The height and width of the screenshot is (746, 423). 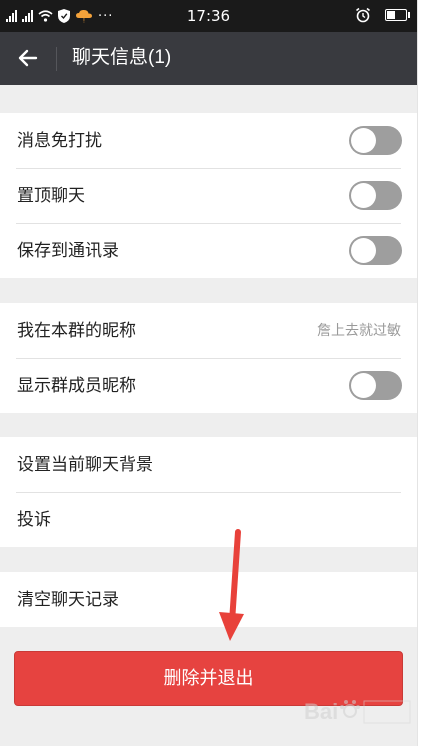 What do you see at coordinates (321, 711) in the screenshot?
I see `svg-text: Bai` at bounding box center [321, 711].